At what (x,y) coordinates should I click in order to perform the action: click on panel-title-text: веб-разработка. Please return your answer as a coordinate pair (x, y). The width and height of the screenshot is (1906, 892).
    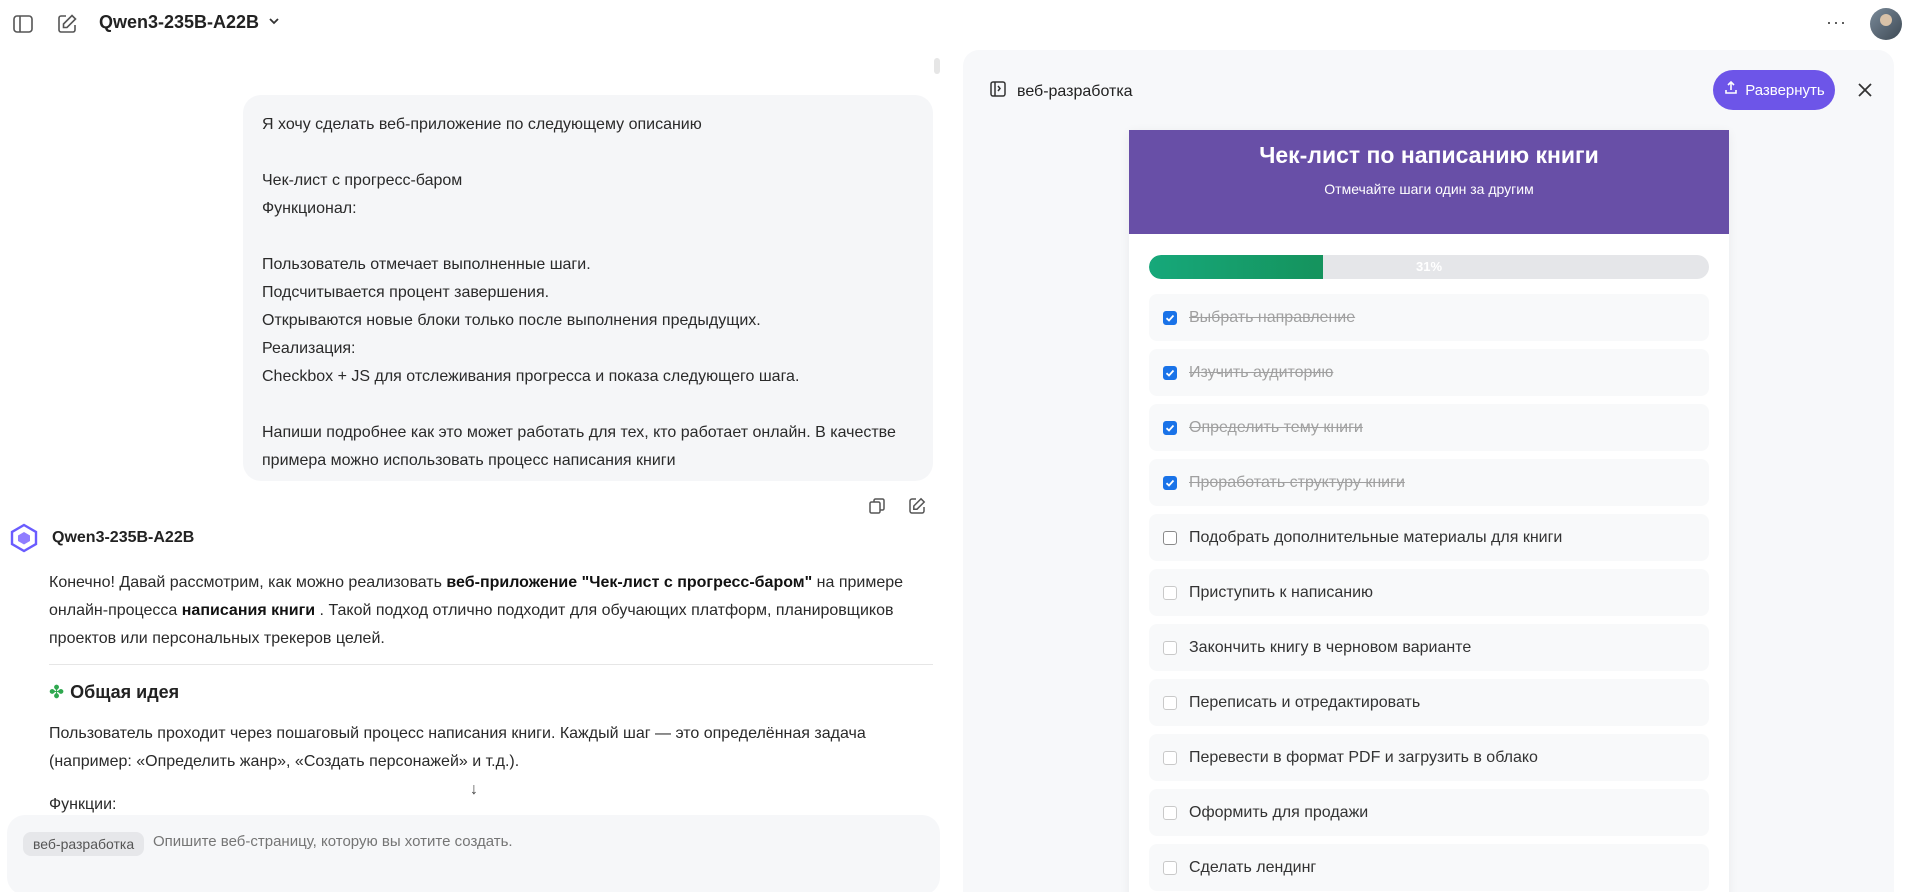
    Looking at the image, I should click on (1075, 91).